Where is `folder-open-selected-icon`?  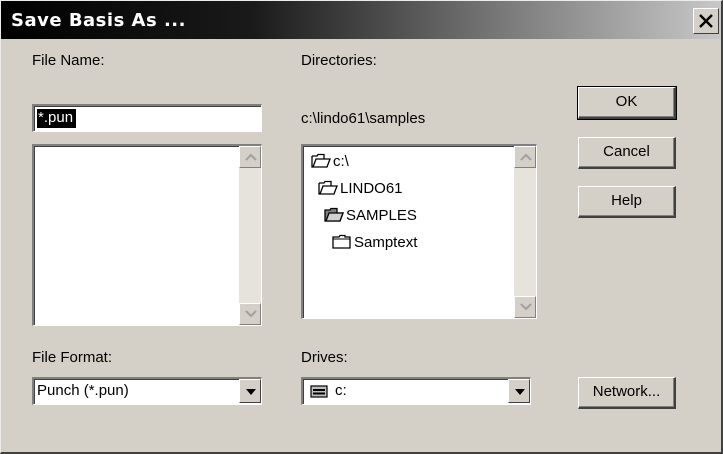 folder-open-selected-icon is located at coordinates (334, 214).